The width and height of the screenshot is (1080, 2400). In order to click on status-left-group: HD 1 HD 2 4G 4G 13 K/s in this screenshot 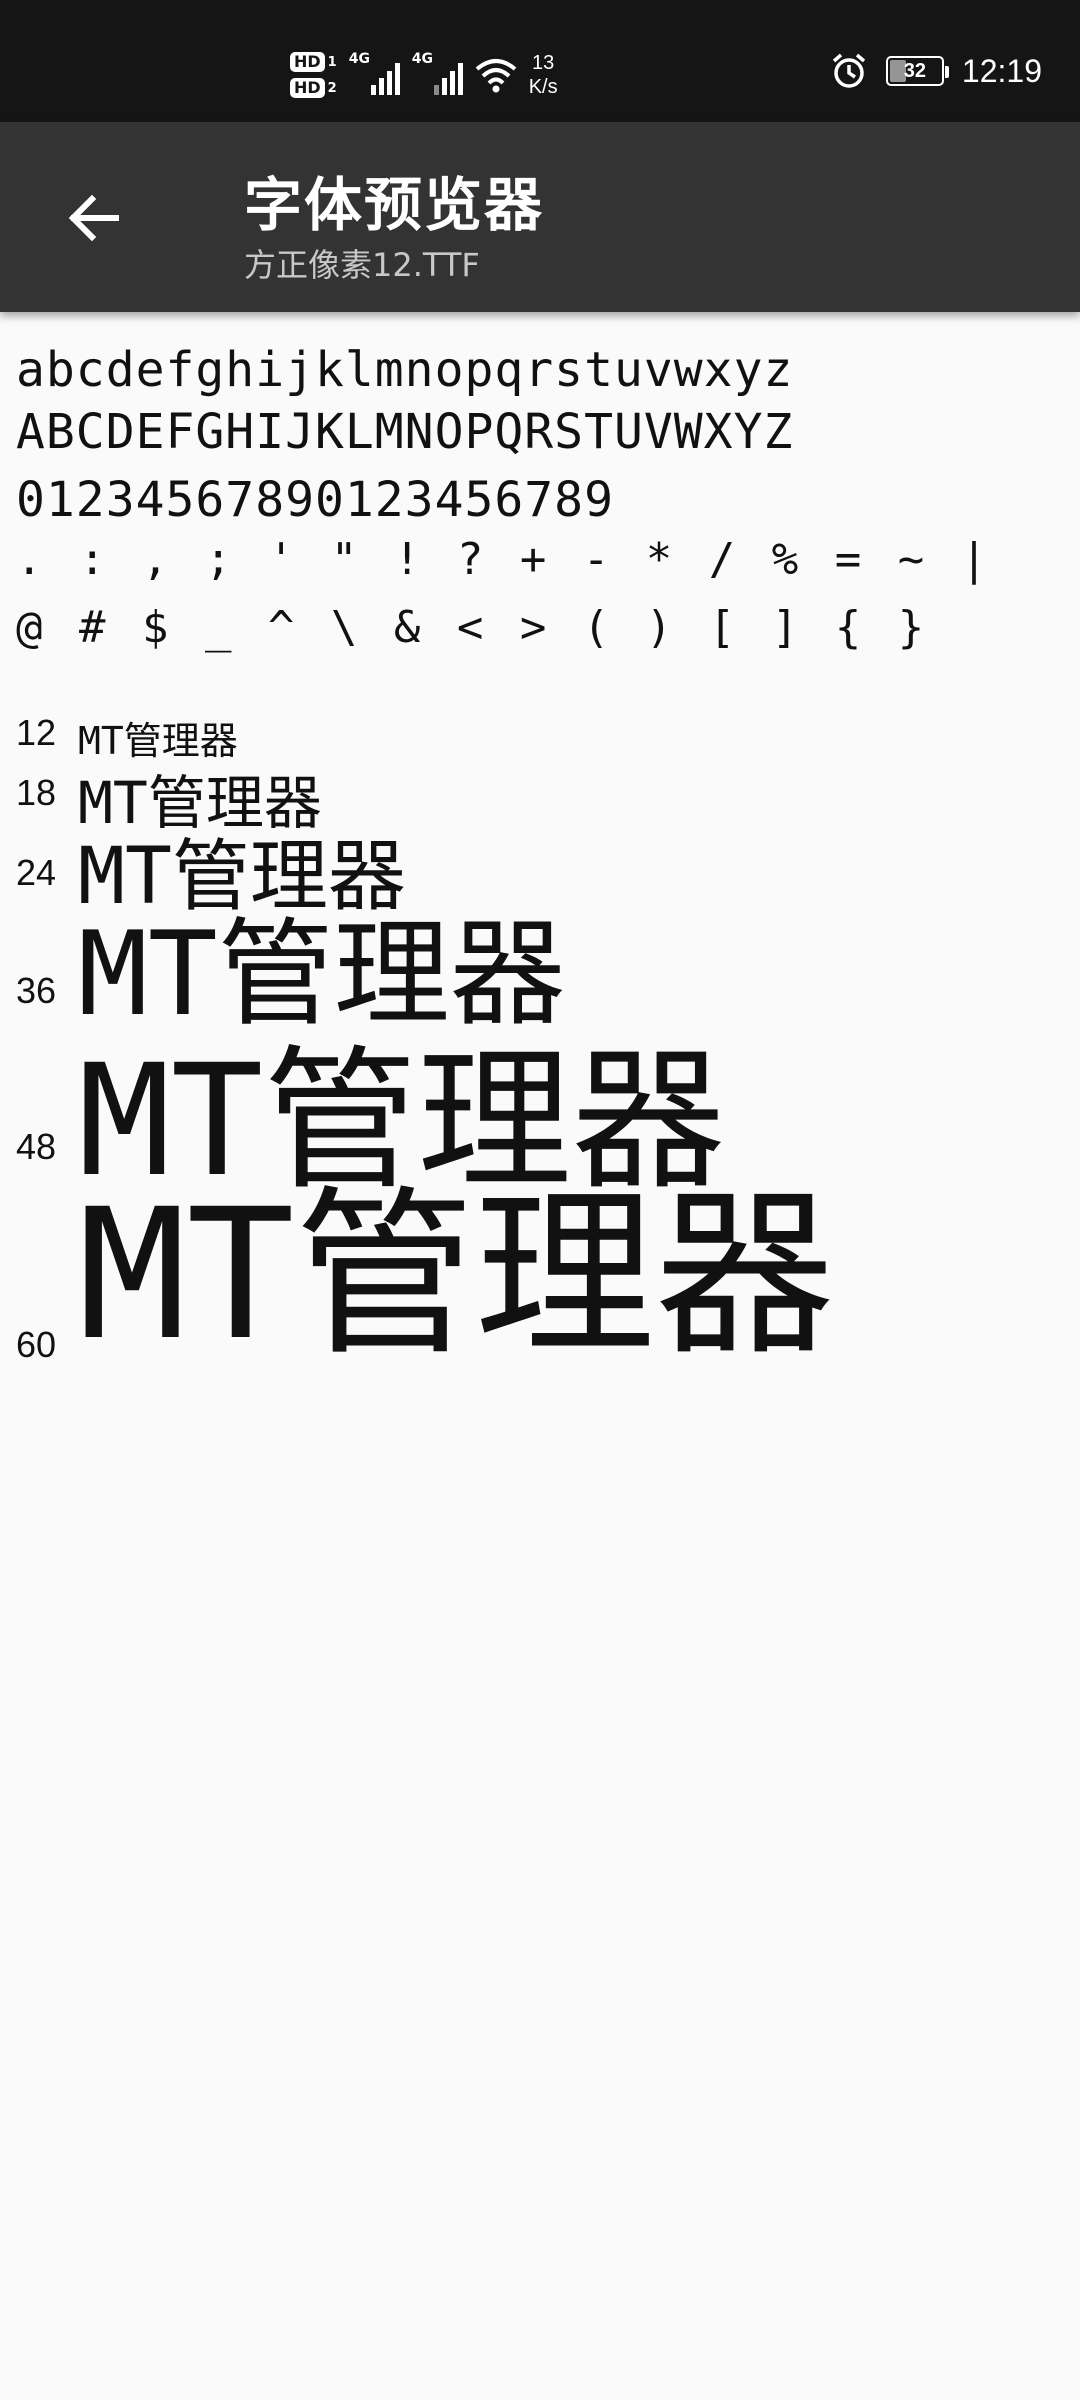, I will do `click(424, 75)`.